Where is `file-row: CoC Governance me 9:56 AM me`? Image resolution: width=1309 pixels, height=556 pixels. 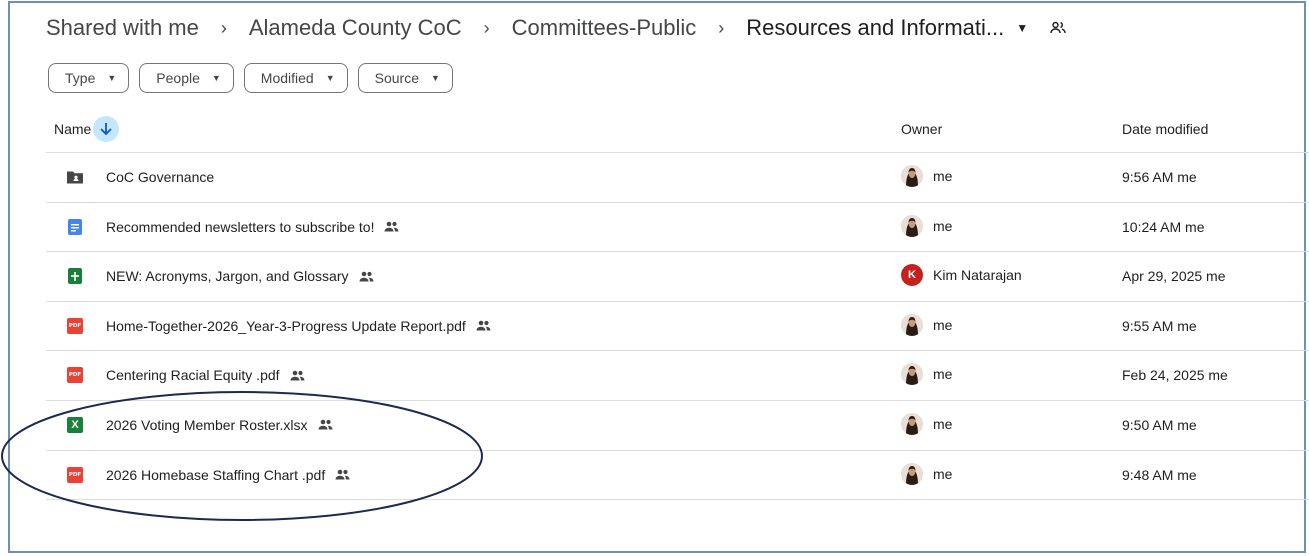
file-row: CoC Governance me 9:56 AM me is located at coordinates (677, 178).